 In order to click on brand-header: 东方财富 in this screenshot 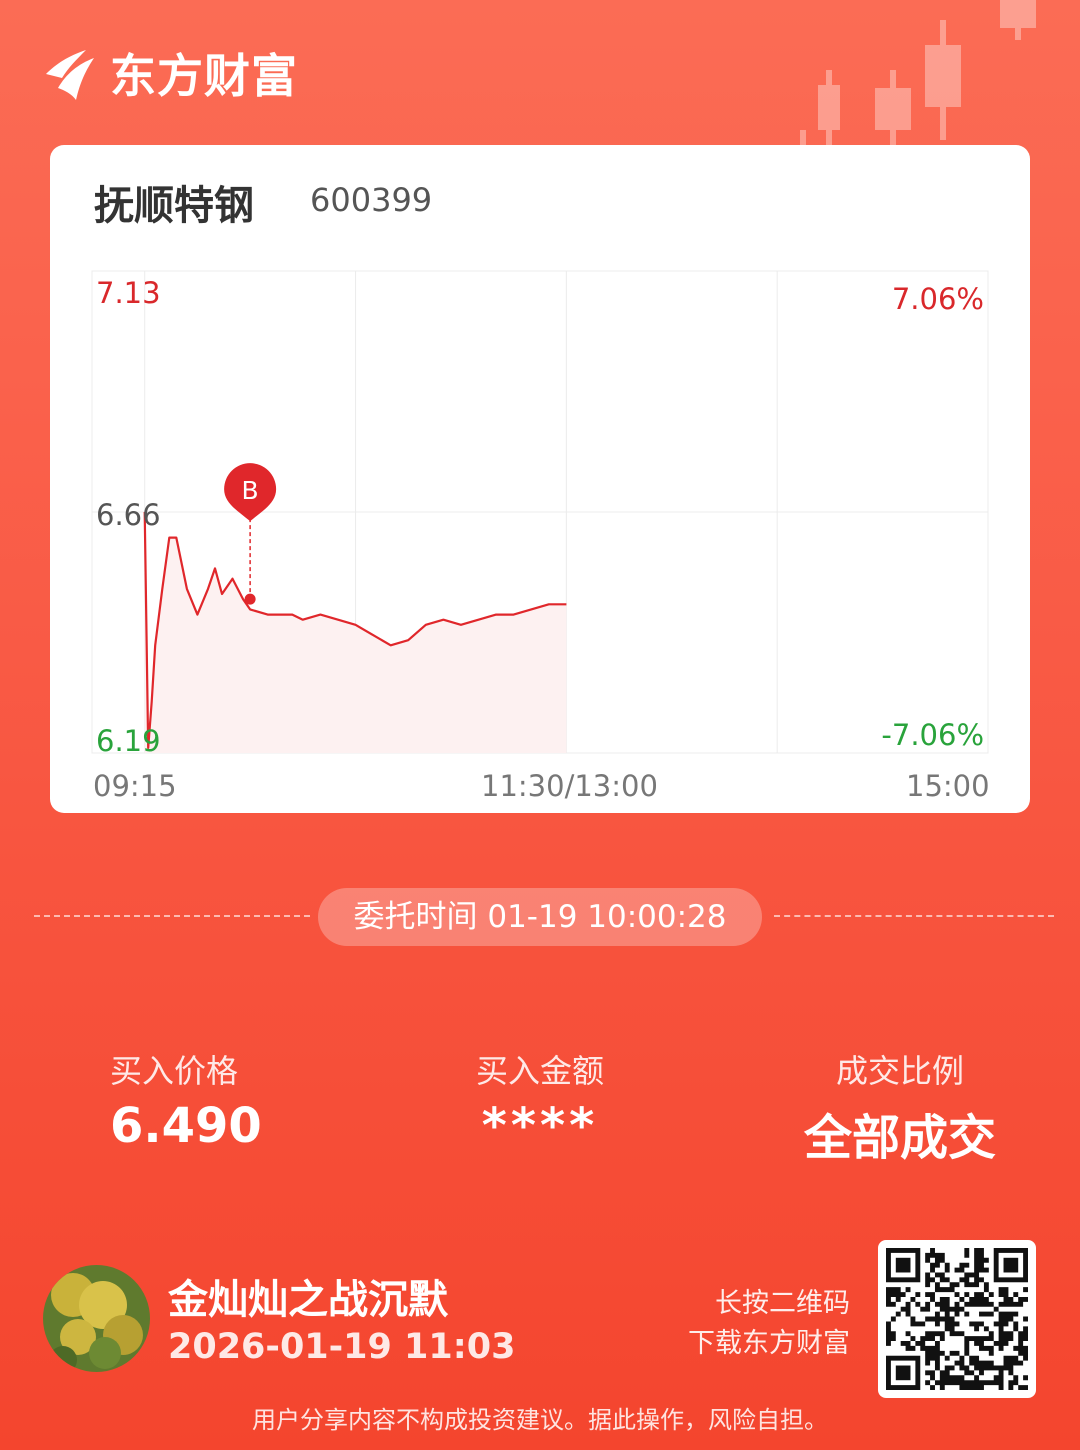, I will do `click(170, 73)`.